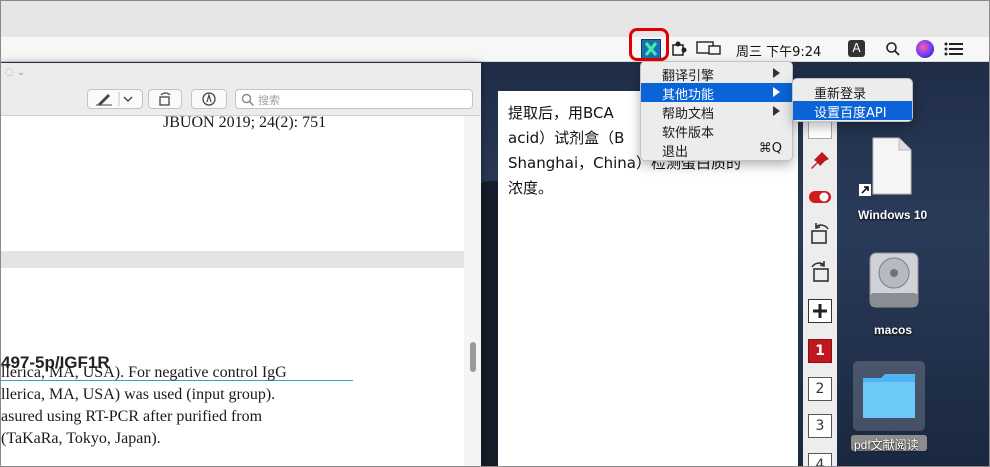 The image size is (990, 467). I want to click on pen-icon, so click(114, 99).